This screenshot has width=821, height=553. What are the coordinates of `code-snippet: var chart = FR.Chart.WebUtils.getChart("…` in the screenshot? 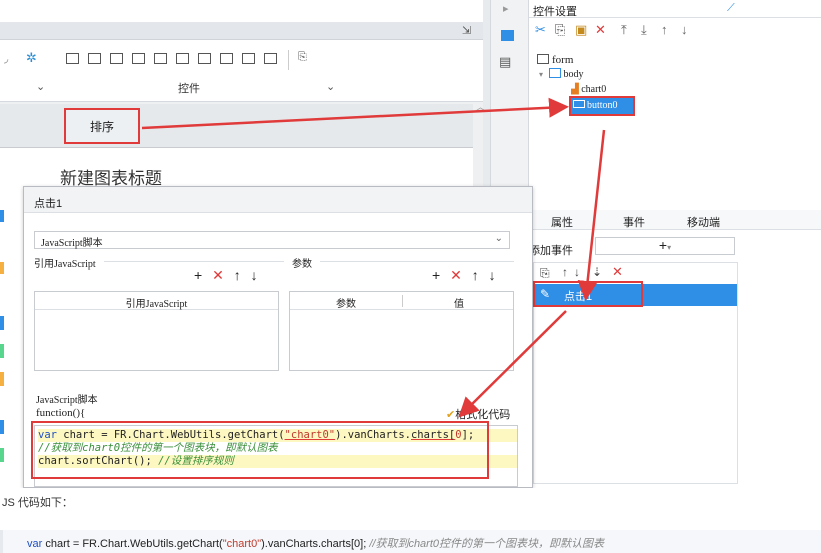 It's located at (410, 541).